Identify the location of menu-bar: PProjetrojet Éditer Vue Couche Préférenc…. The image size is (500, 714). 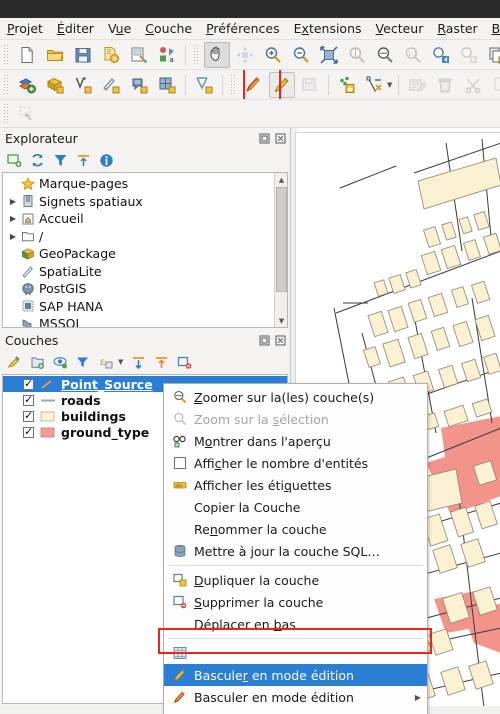
(250, 29).